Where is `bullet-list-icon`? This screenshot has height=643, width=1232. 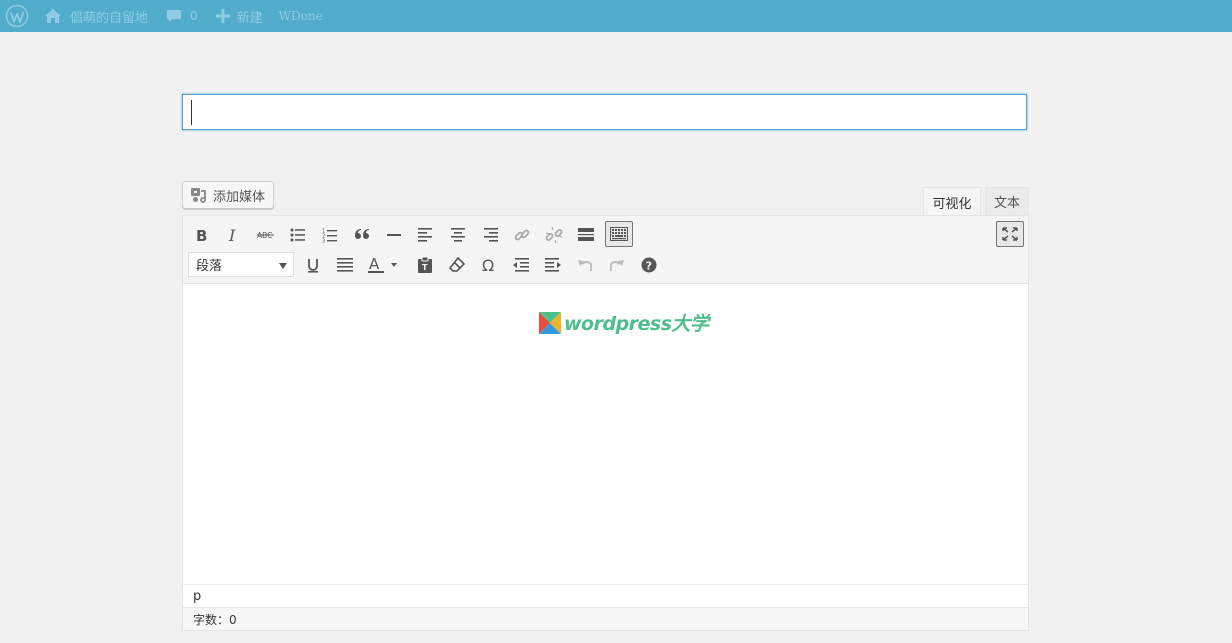
bullet-list-icon is located at coordinates (297, 235).